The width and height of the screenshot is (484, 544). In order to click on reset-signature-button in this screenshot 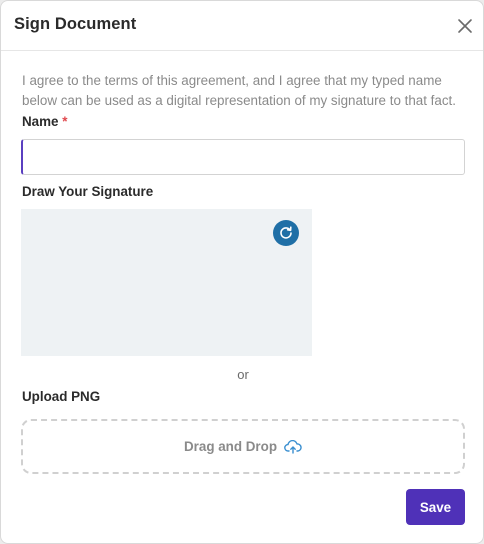, I will do `click(286, 233)`.